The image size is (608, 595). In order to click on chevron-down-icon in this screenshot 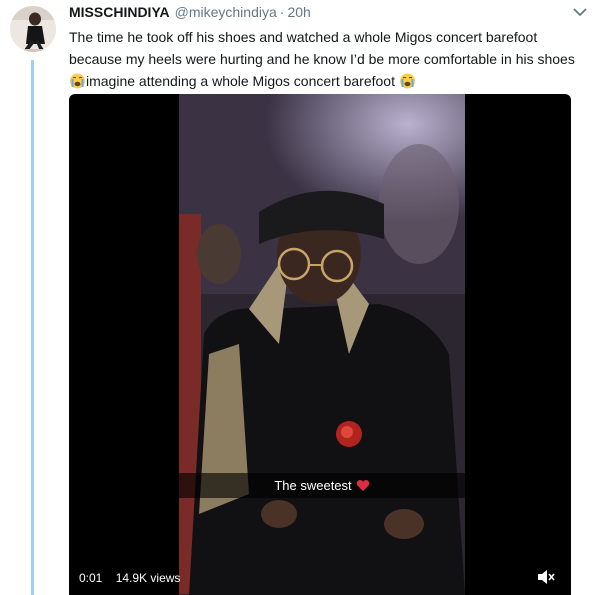, I will do `click(580, 12)`.